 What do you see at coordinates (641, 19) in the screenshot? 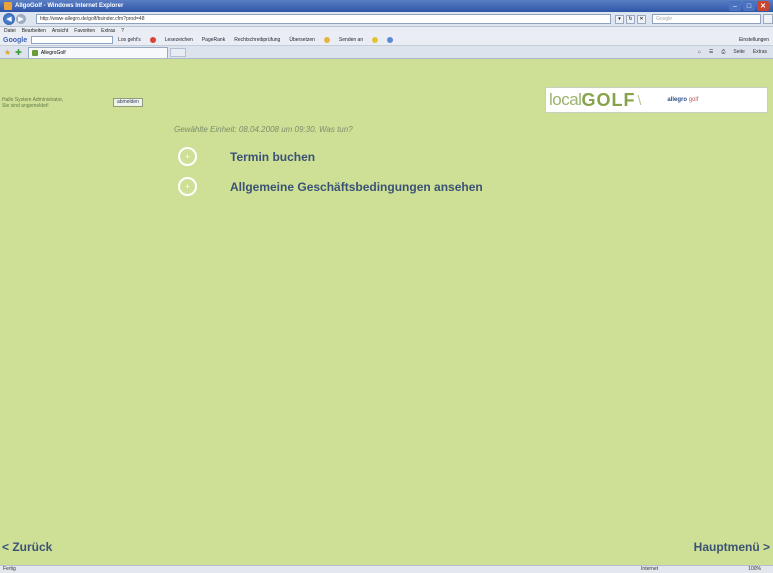
I see `stop-icon: ✕` at bounding box center [641, 19].